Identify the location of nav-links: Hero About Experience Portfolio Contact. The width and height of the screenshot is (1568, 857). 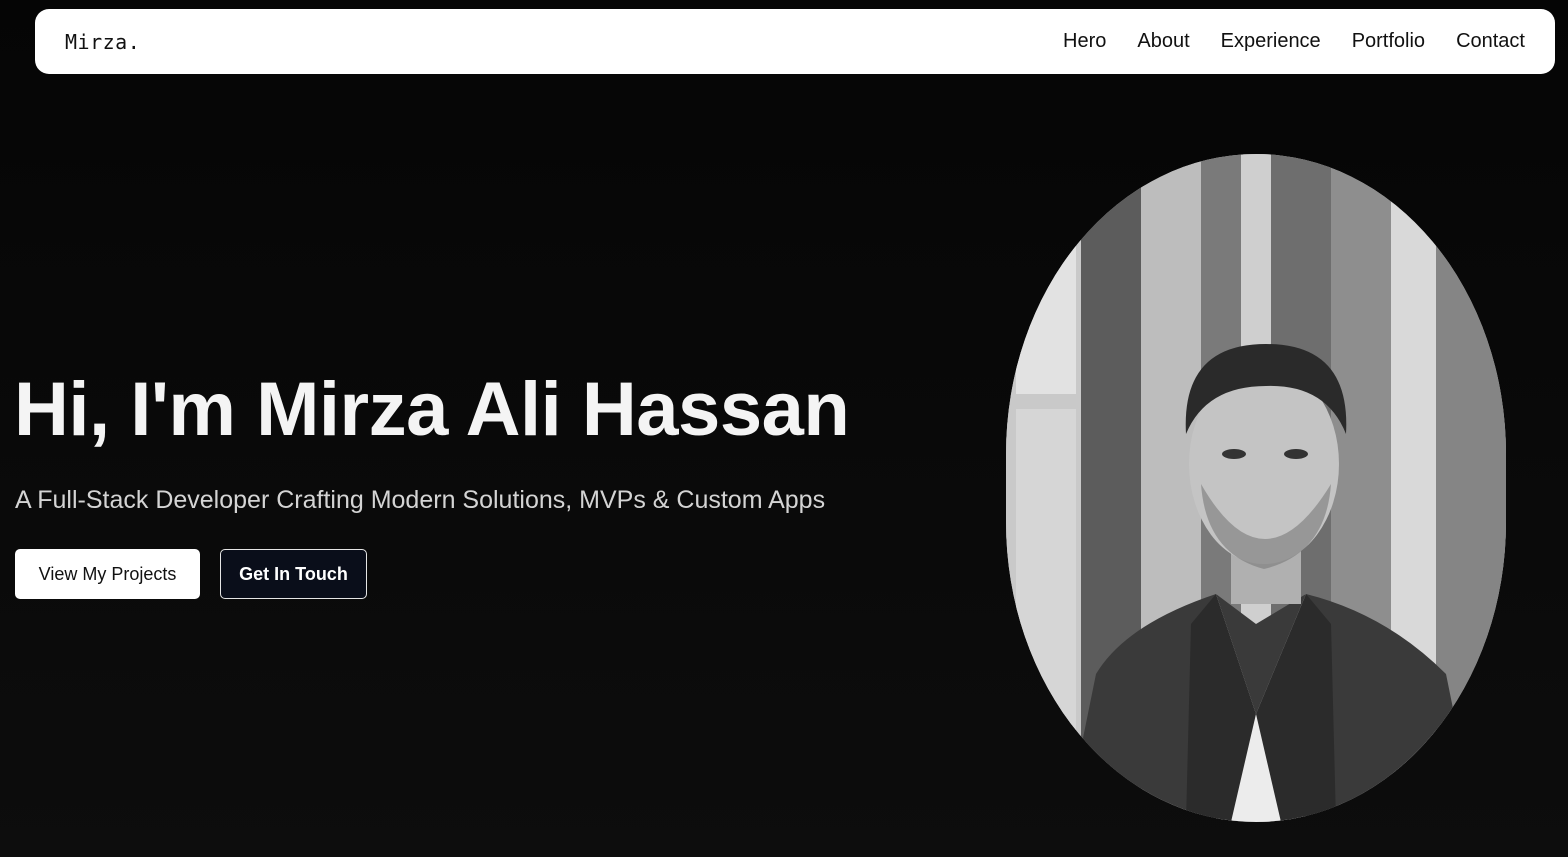
(1294, 41).